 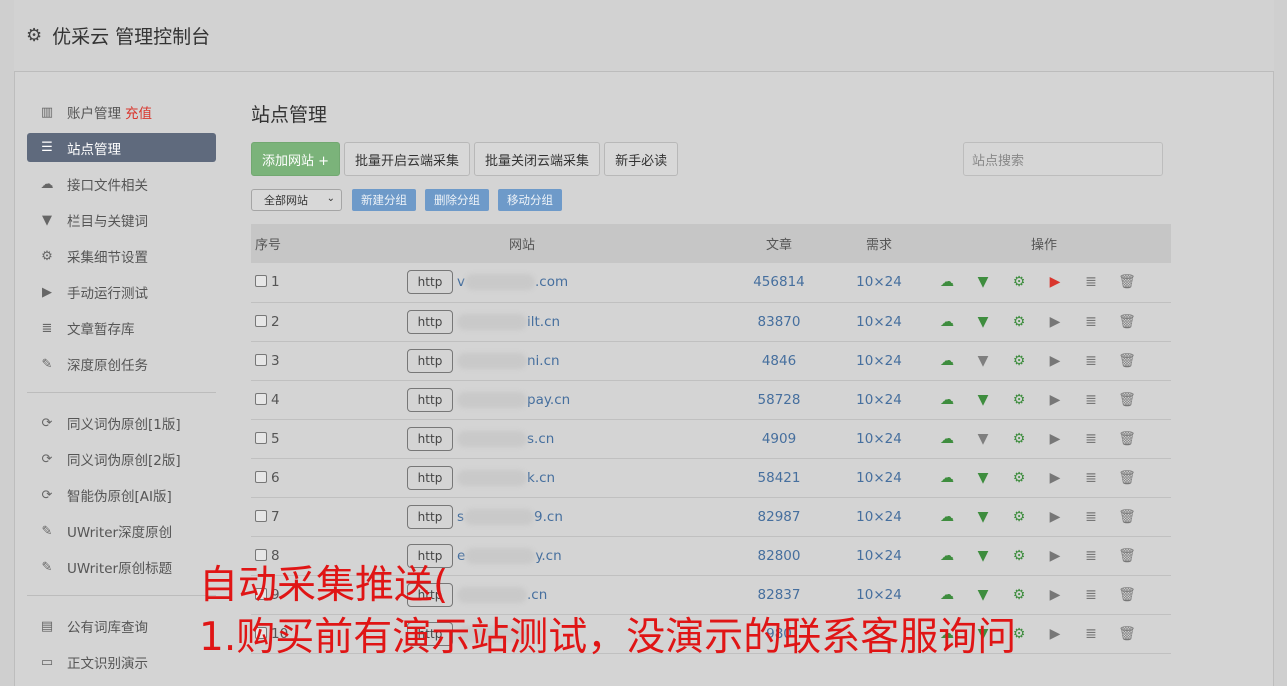 What do you see at coordinates (551, 282) in the screenshot?
I see `site-domain-link: .com` at bounding box center [551, 282].